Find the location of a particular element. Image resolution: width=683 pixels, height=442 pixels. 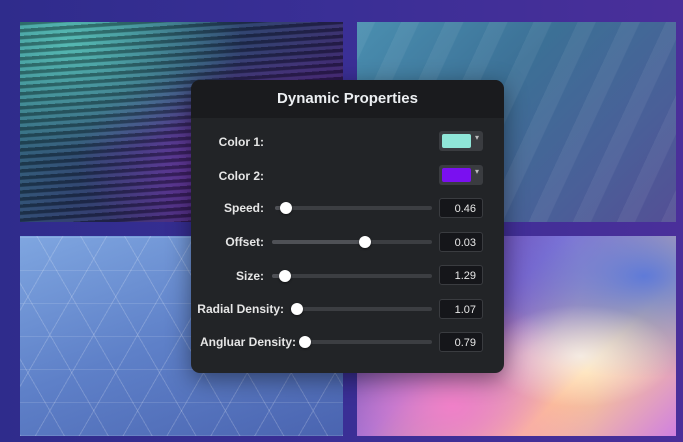

radial-density-value-field: 1.07 is located at coordinates (461, 309).